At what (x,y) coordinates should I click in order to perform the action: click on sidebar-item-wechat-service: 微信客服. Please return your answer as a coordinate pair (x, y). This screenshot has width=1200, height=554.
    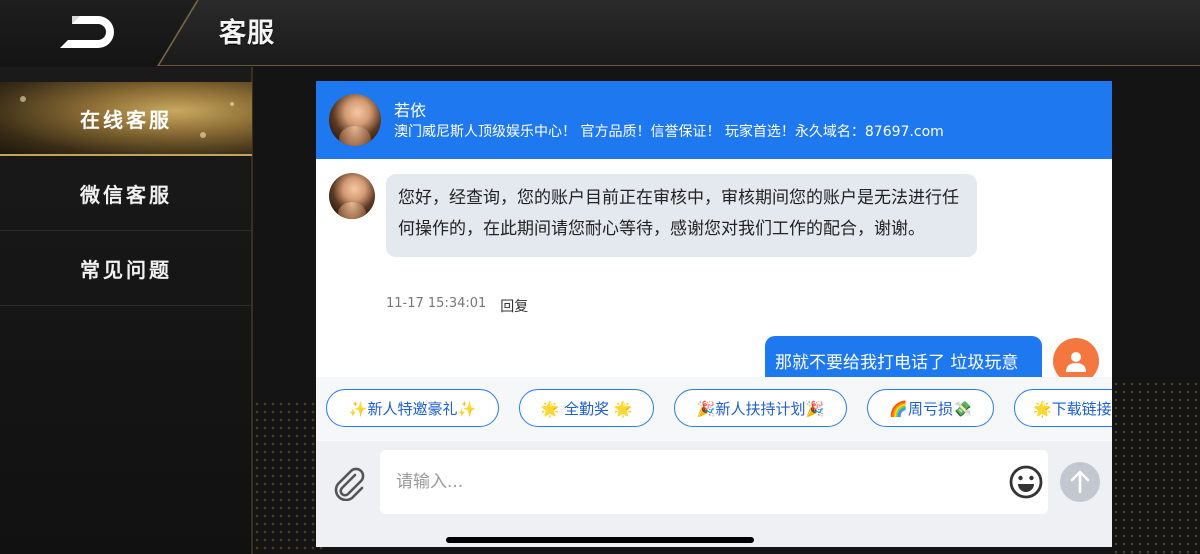
    Looking at the image, I should click on (126, 194).